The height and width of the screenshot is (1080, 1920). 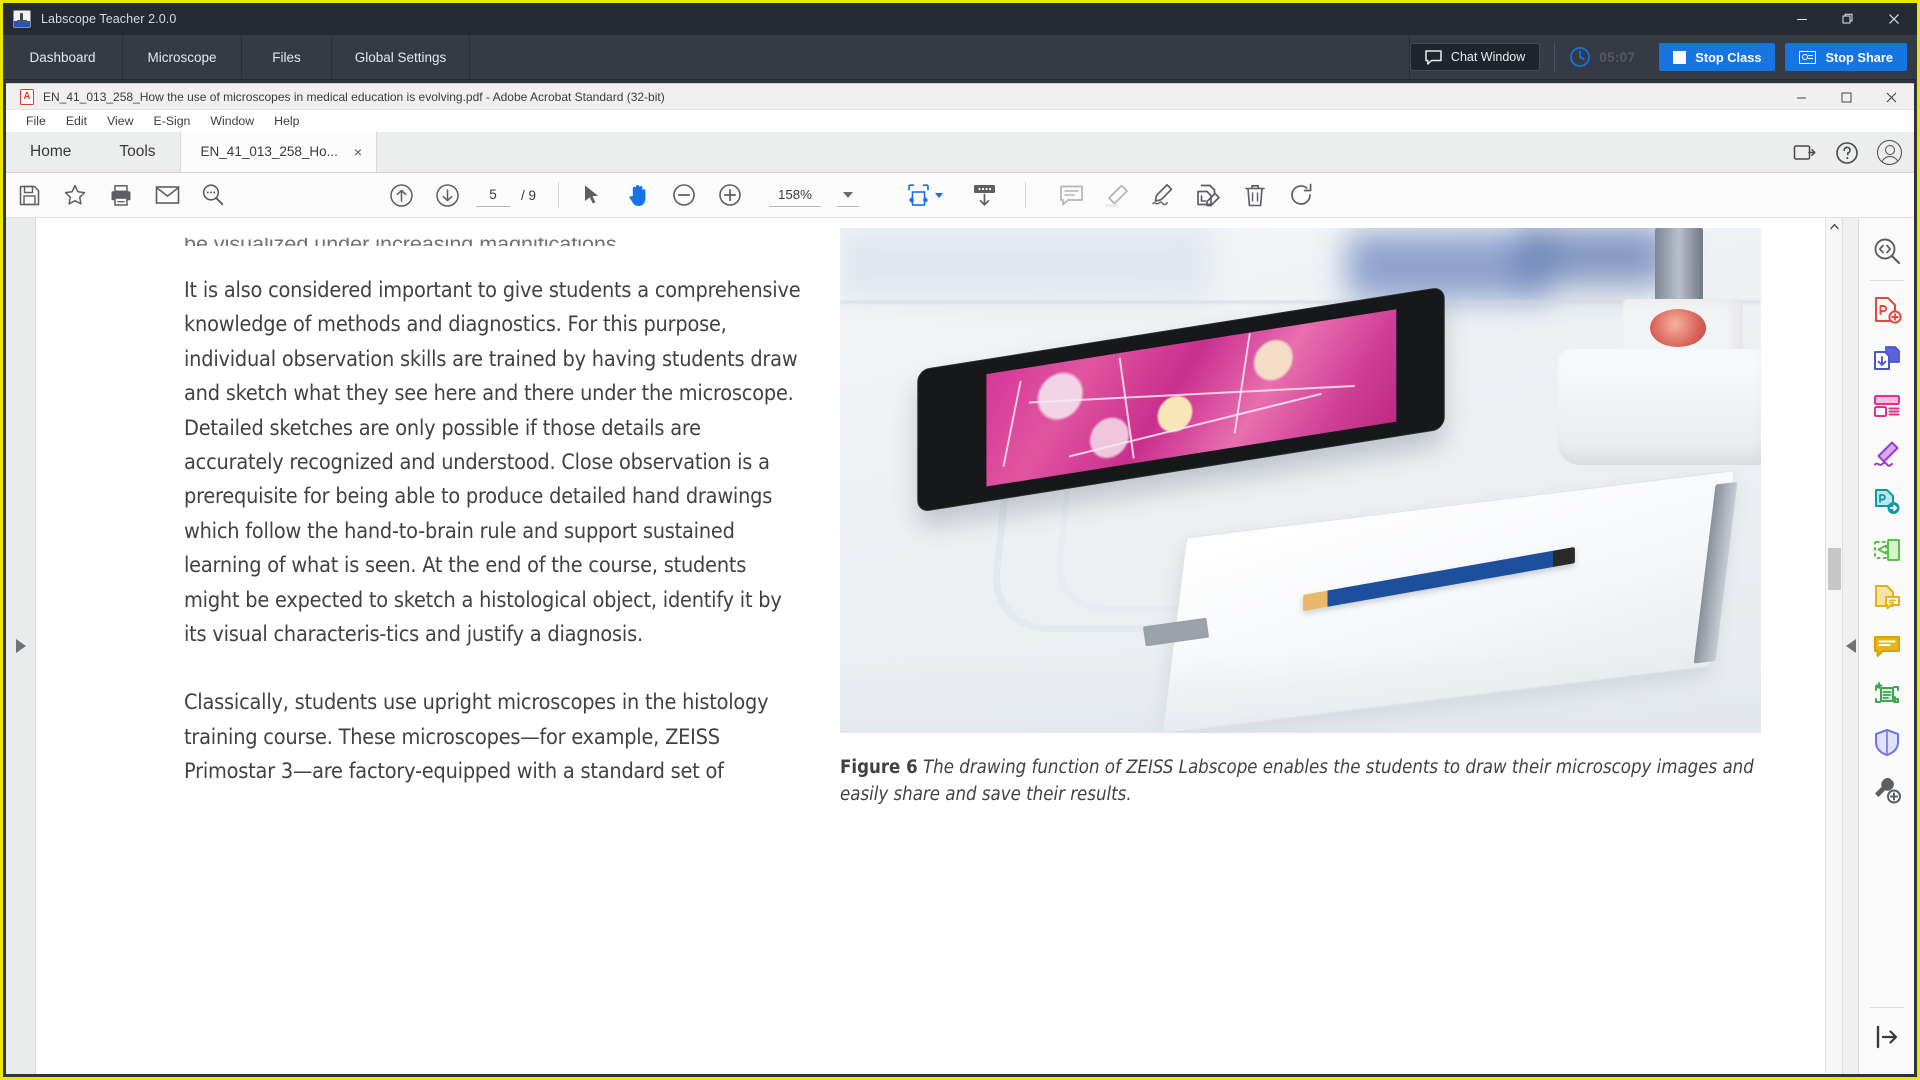 What do you see at coordinates (286, 121) in the screenshot?
I see `menu-help: Help` at bounding box center [286, 121].